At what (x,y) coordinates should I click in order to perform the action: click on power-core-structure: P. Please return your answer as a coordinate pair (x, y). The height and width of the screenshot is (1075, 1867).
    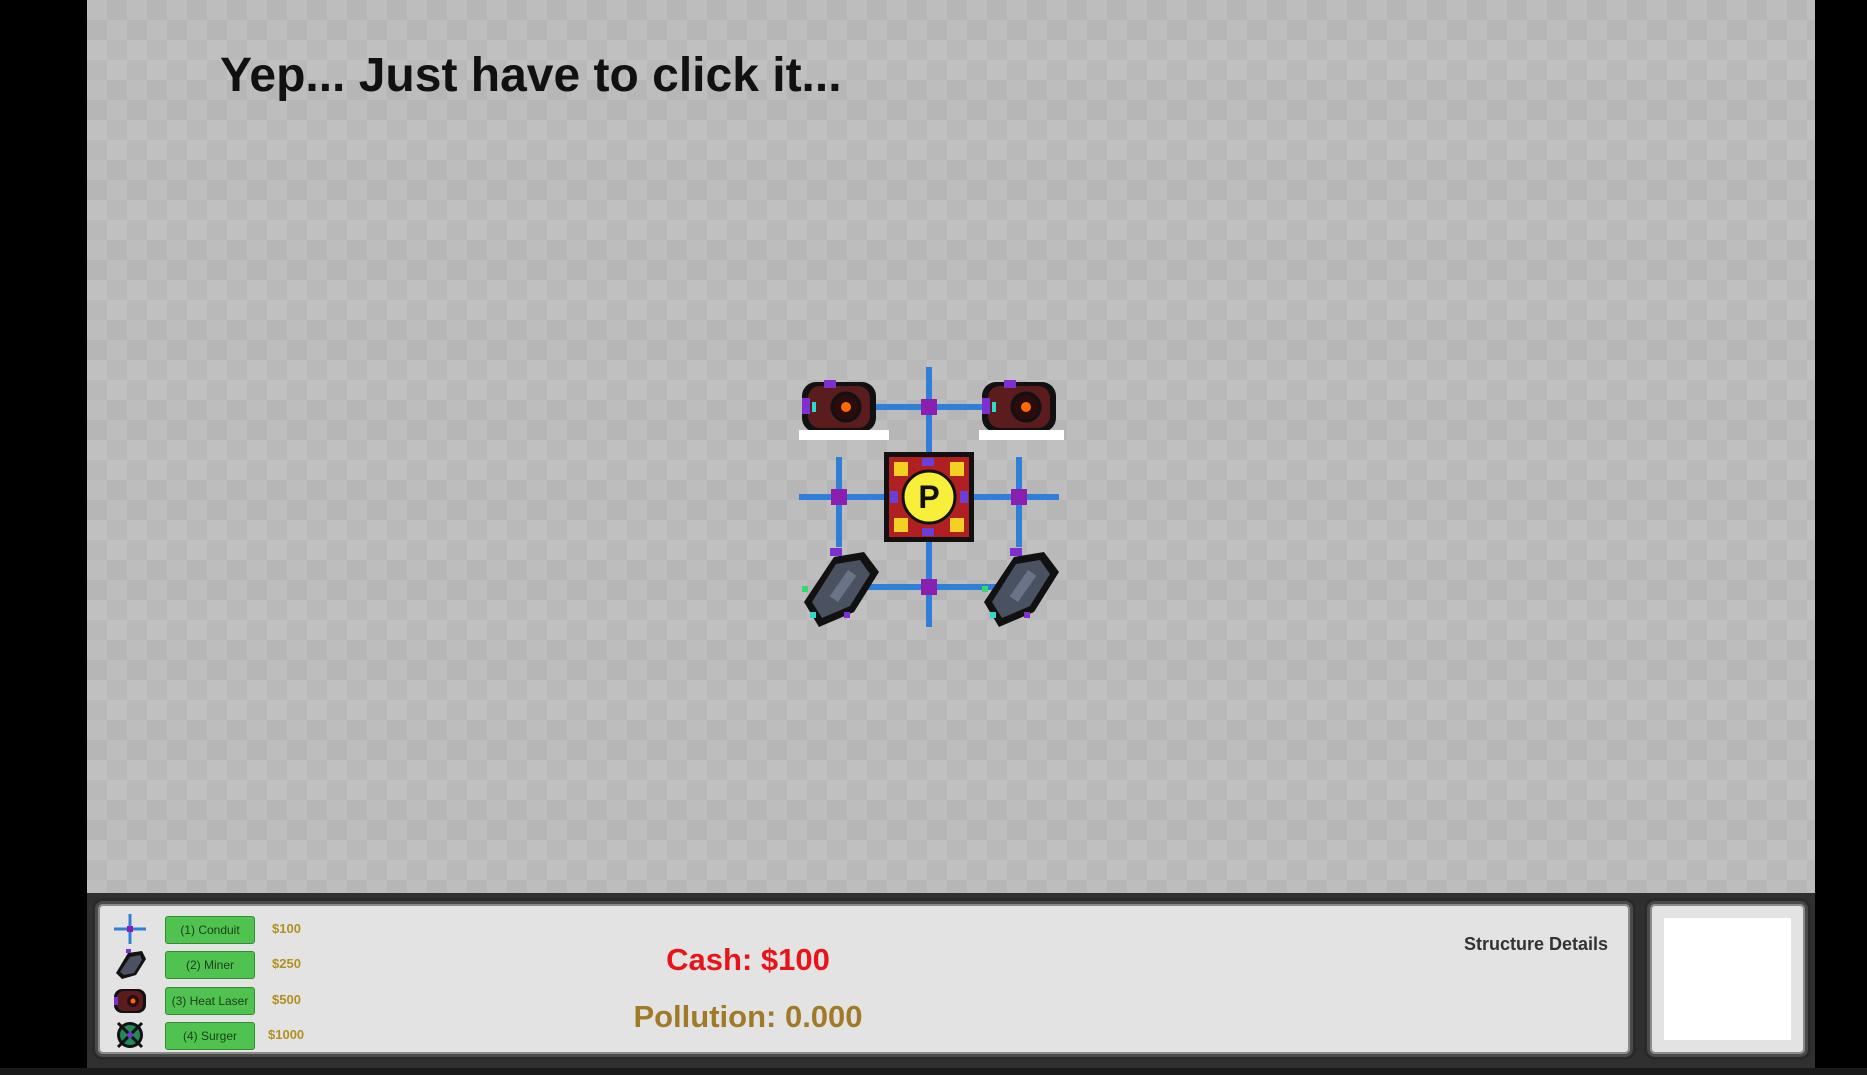
    Looking at the image, I should click on (929, 497).